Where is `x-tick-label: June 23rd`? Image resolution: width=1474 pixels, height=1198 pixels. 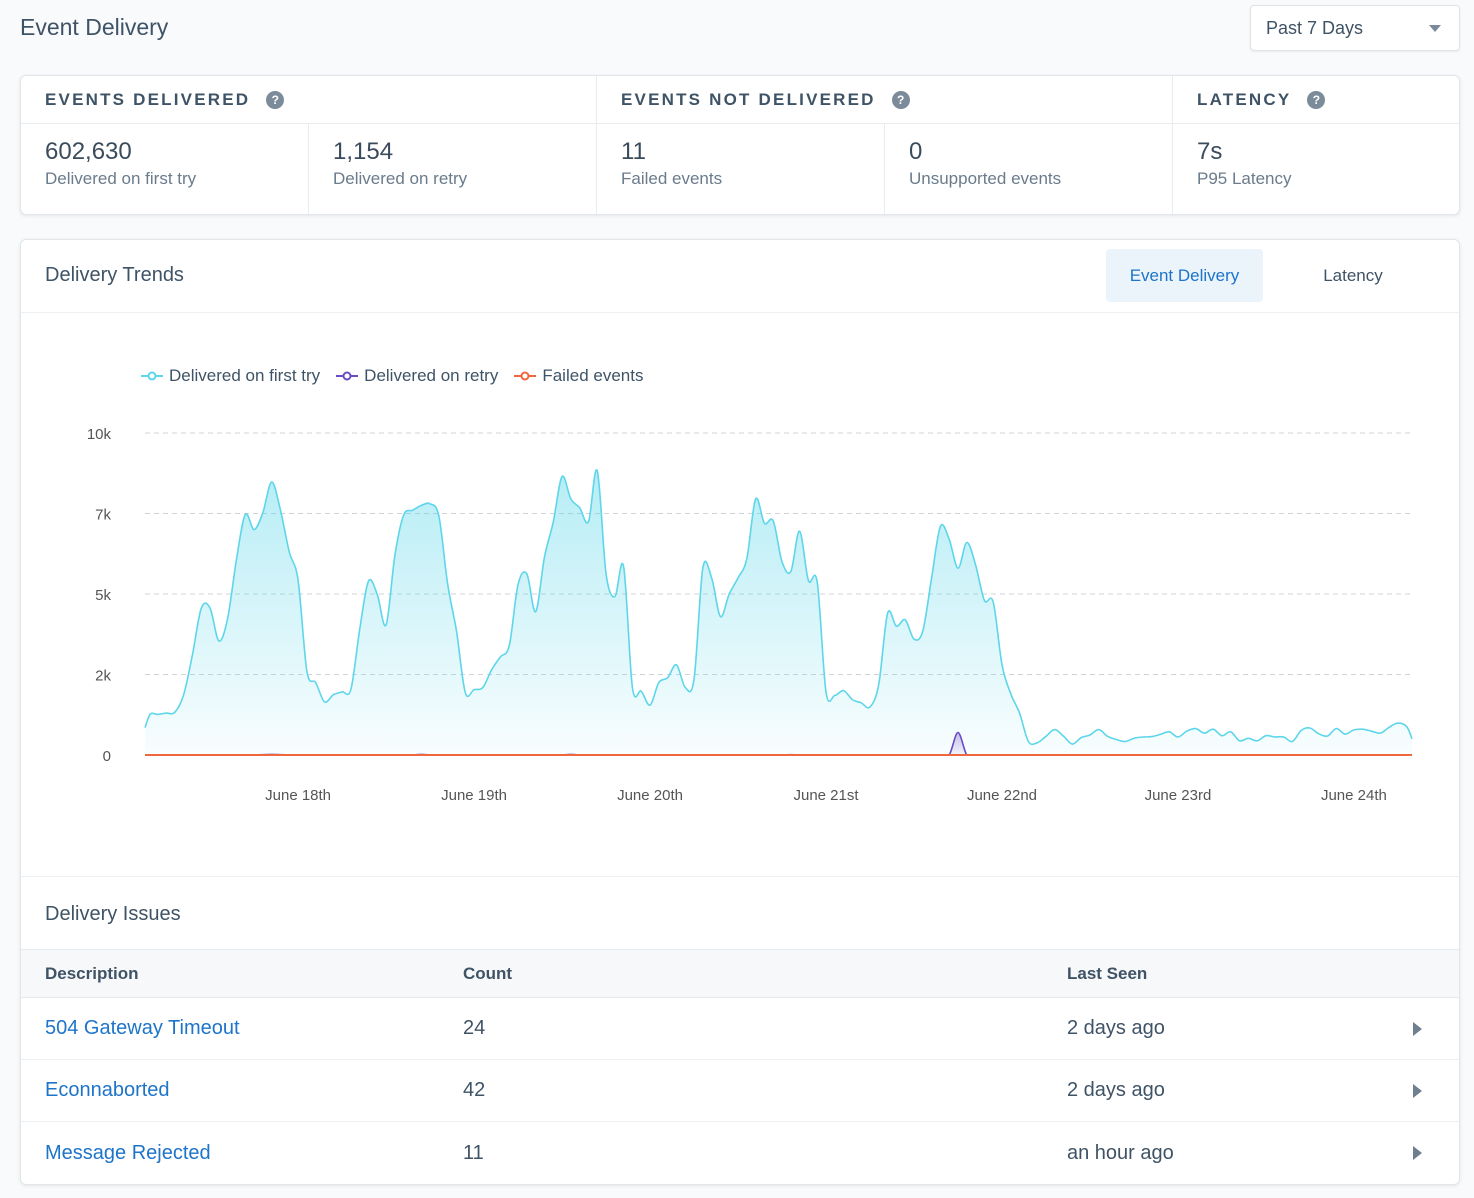 x-tick-label: June 23rd is located at coordinates (1178, 795).